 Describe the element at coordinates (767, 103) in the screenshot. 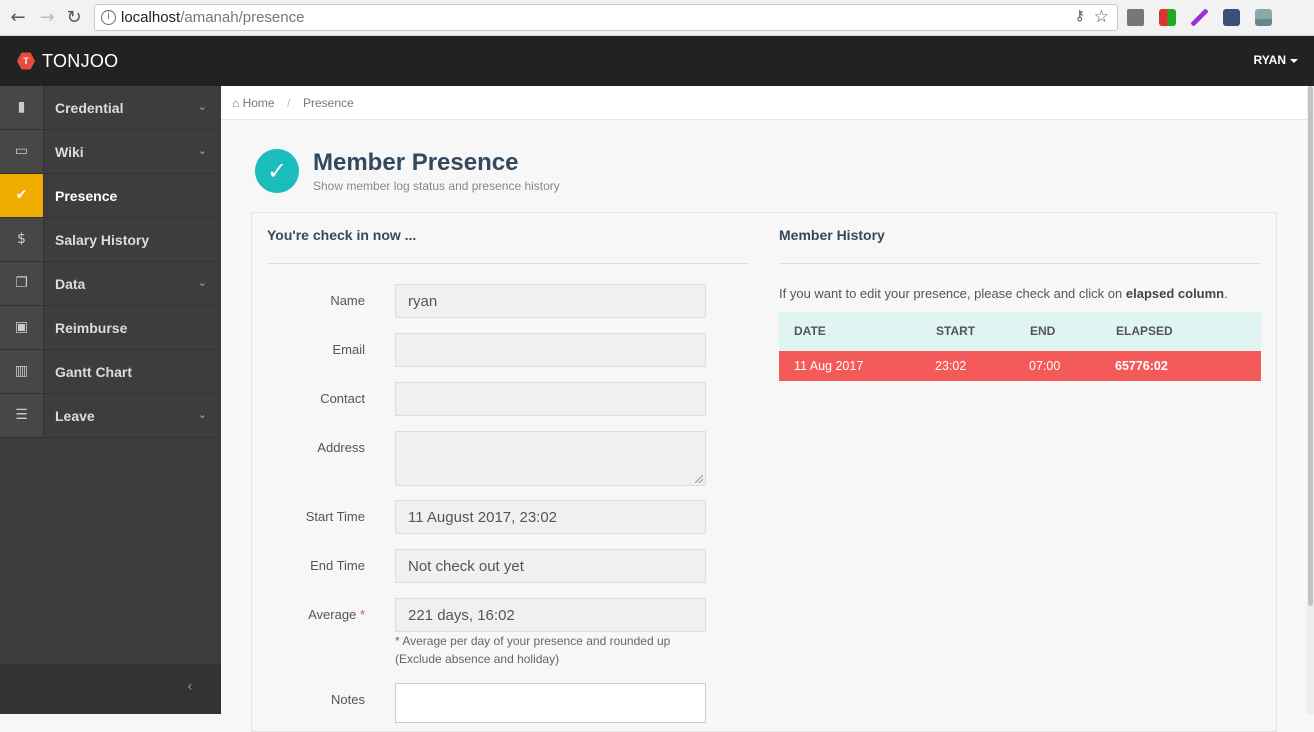

I see `breadcrumb: ⌂ Home / Presence` at that location.